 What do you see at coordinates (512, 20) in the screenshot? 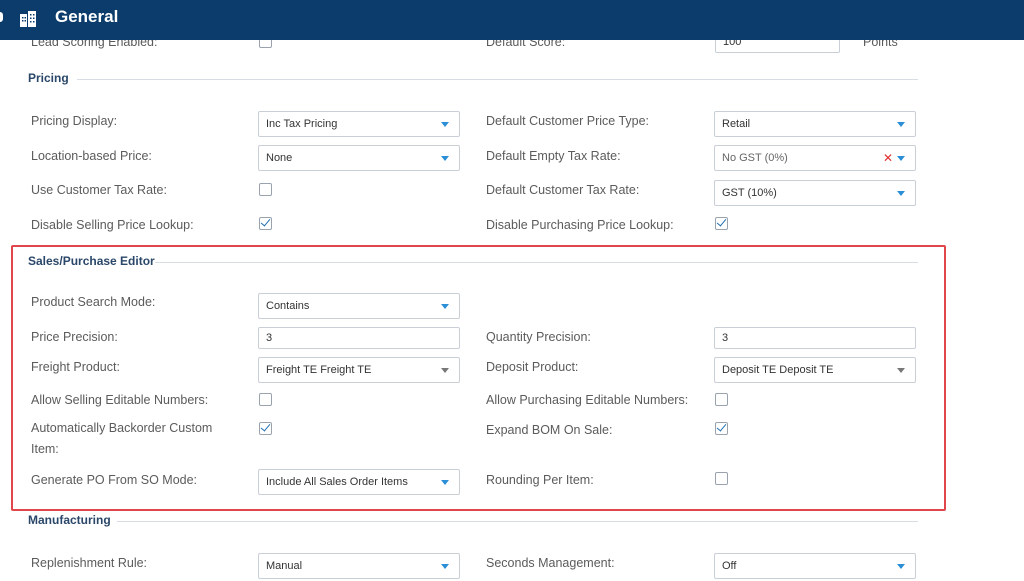
I see `top-header-bar: General` at bounding box center [512, 20].